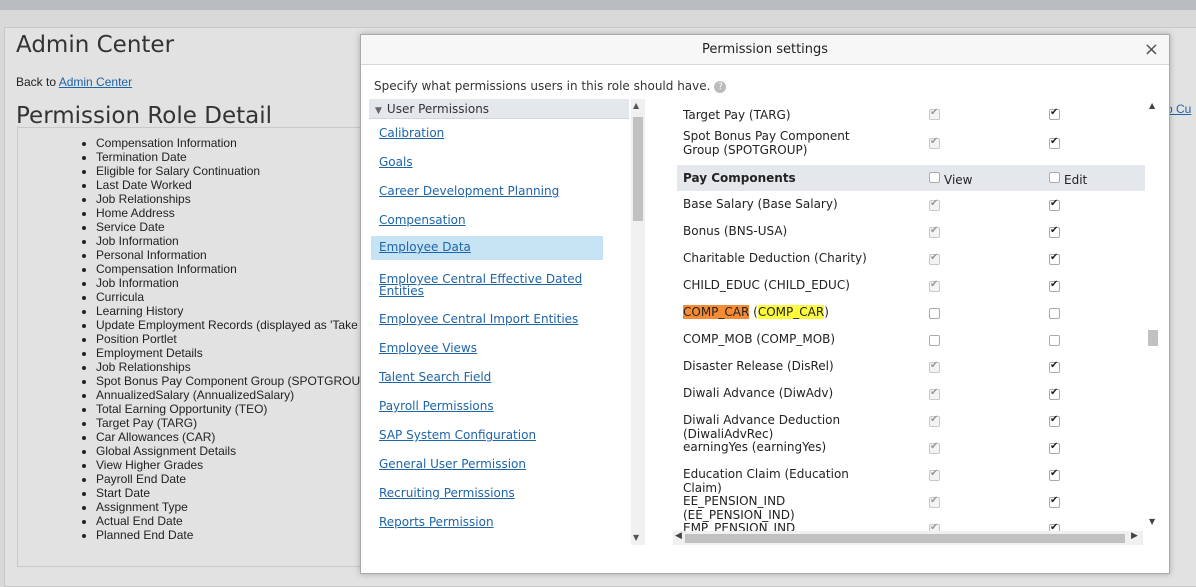  Describe the element at coordinates (228, 423) in the screenshot. I see `permission-list-item: Target Pay (TARG)` at that location.